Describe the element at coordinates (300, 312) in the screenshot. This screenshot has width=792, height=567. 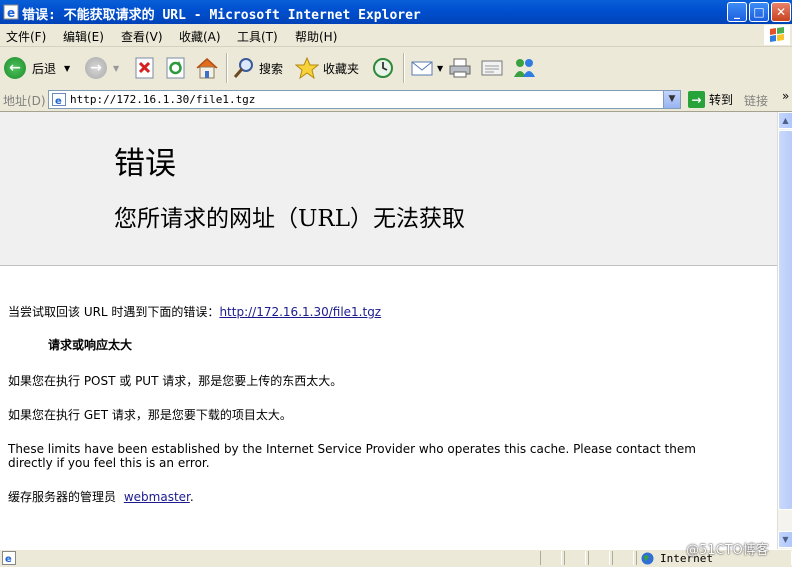
I see `requested-url-link: http://172.16.1.30/file1.tgz` at that location.